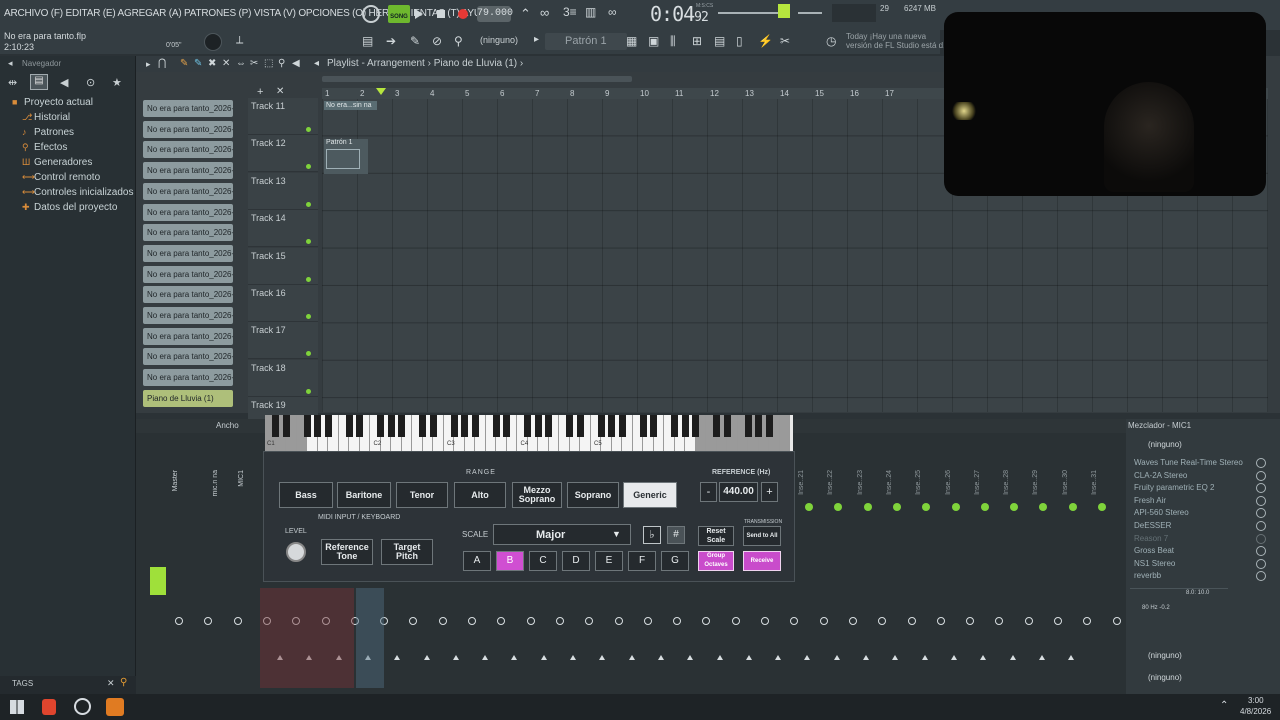 The height and width of the screenshot is (720, 1280). I want to click on mixer-insert-label: Inse..22, so click(830, 482).